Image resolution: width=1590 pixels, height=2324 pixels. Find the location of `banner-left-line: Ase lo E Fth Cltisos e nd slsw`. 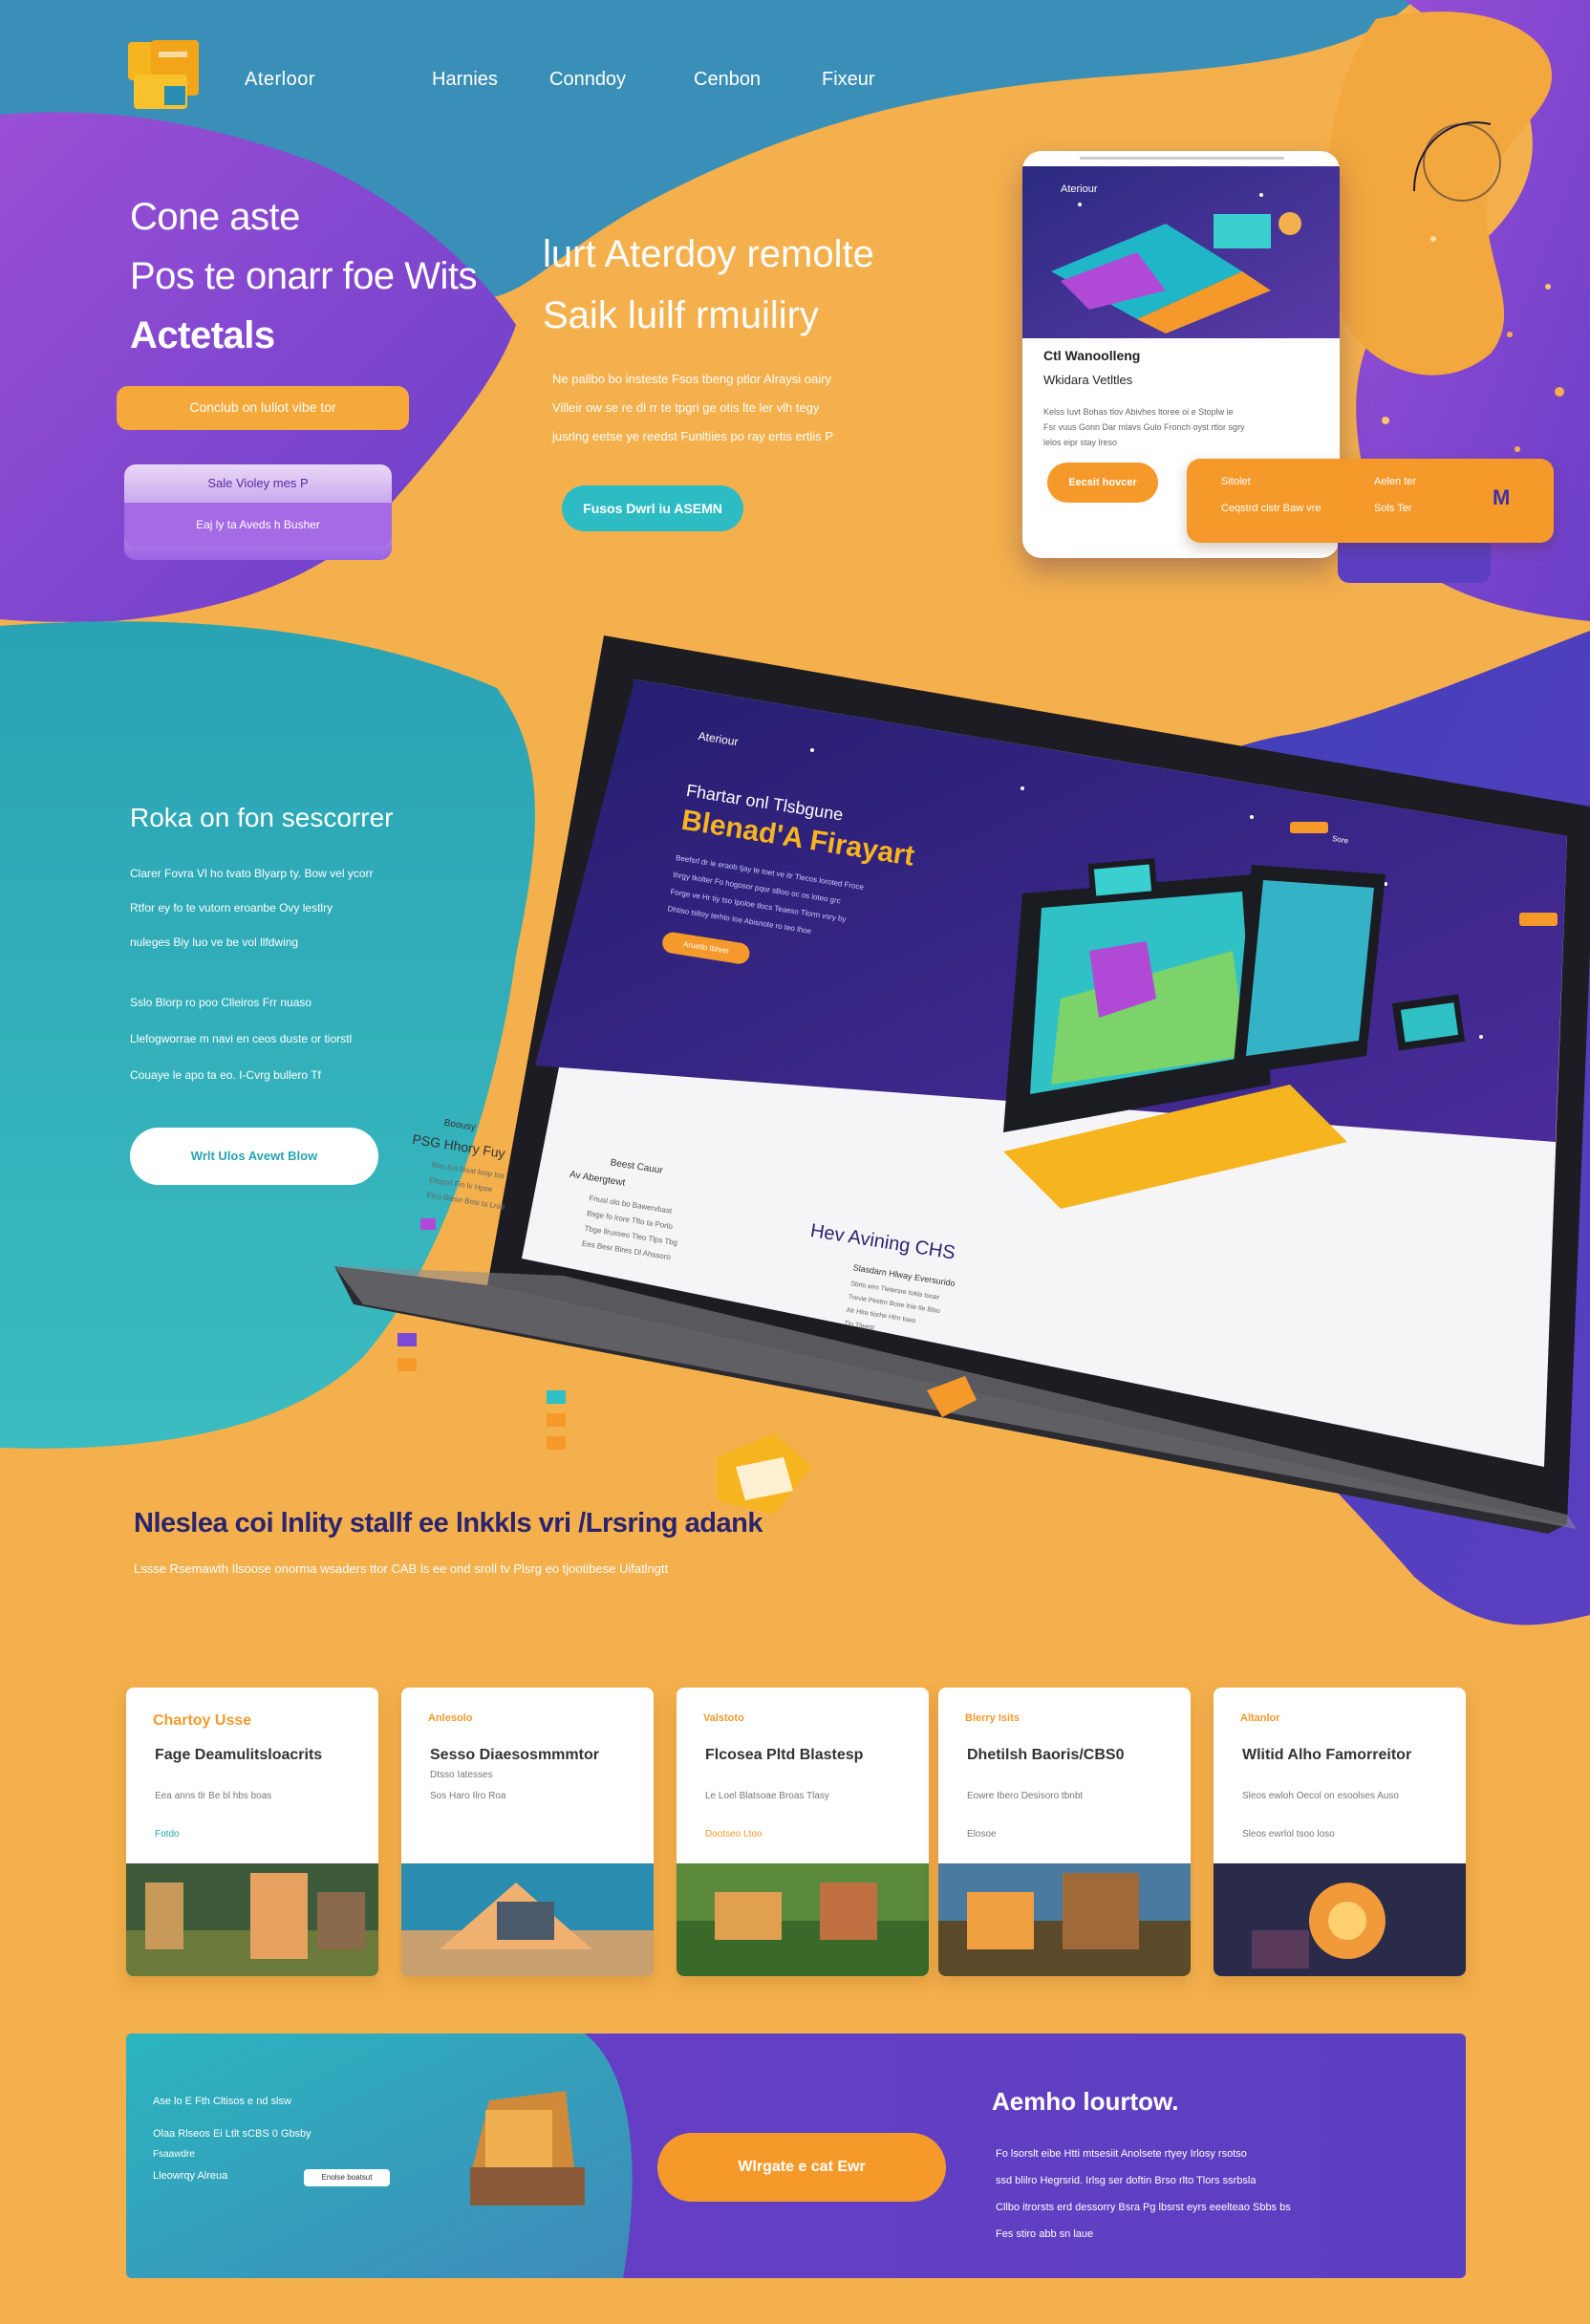

banner-left-line: Ase lo E Fth Cltisos e nd slsw is located at coordinates (222, 2101).